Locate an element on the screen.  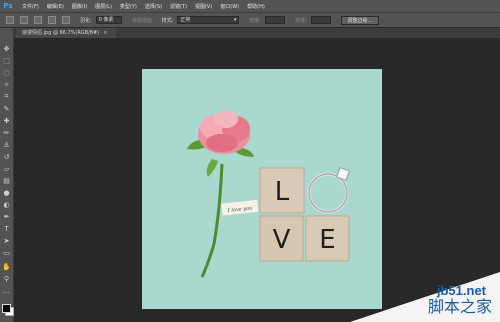
menu-view: 视图(V) is located at coordinates (203, 6).